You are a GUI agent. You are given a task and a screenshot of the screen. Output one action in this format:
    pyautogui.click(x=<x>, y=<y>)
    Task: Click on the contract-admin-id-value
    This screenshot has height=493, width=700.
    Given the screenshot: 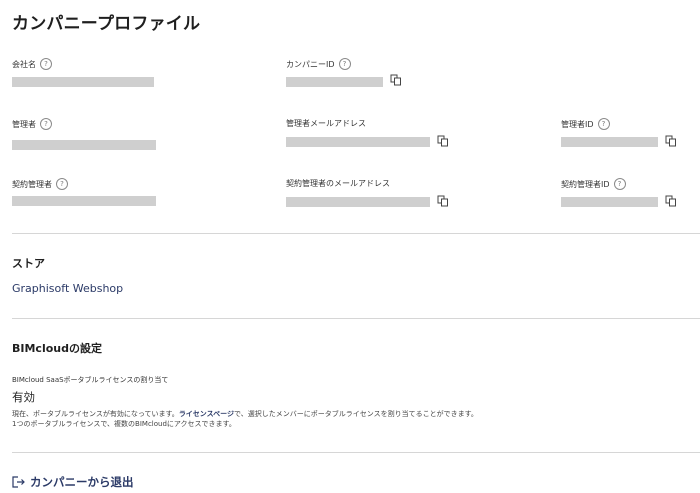 What is the action you would take?
    pyautogui.click(x=609, y=202)
    